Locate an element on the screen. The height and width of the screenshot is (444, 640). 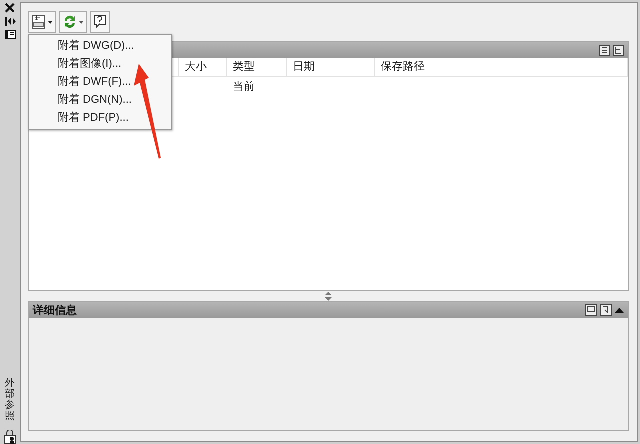
table-cell-text: 当前 is located at coordinates (244, 87).